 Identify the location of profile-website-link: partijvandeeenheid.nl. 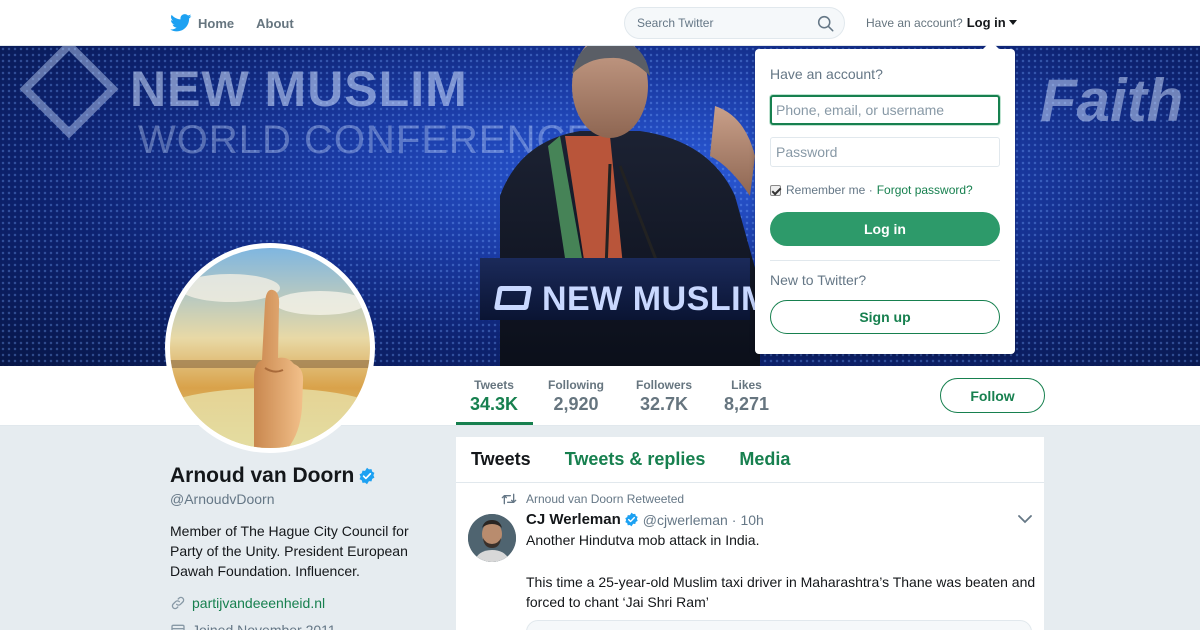
(258, 603).